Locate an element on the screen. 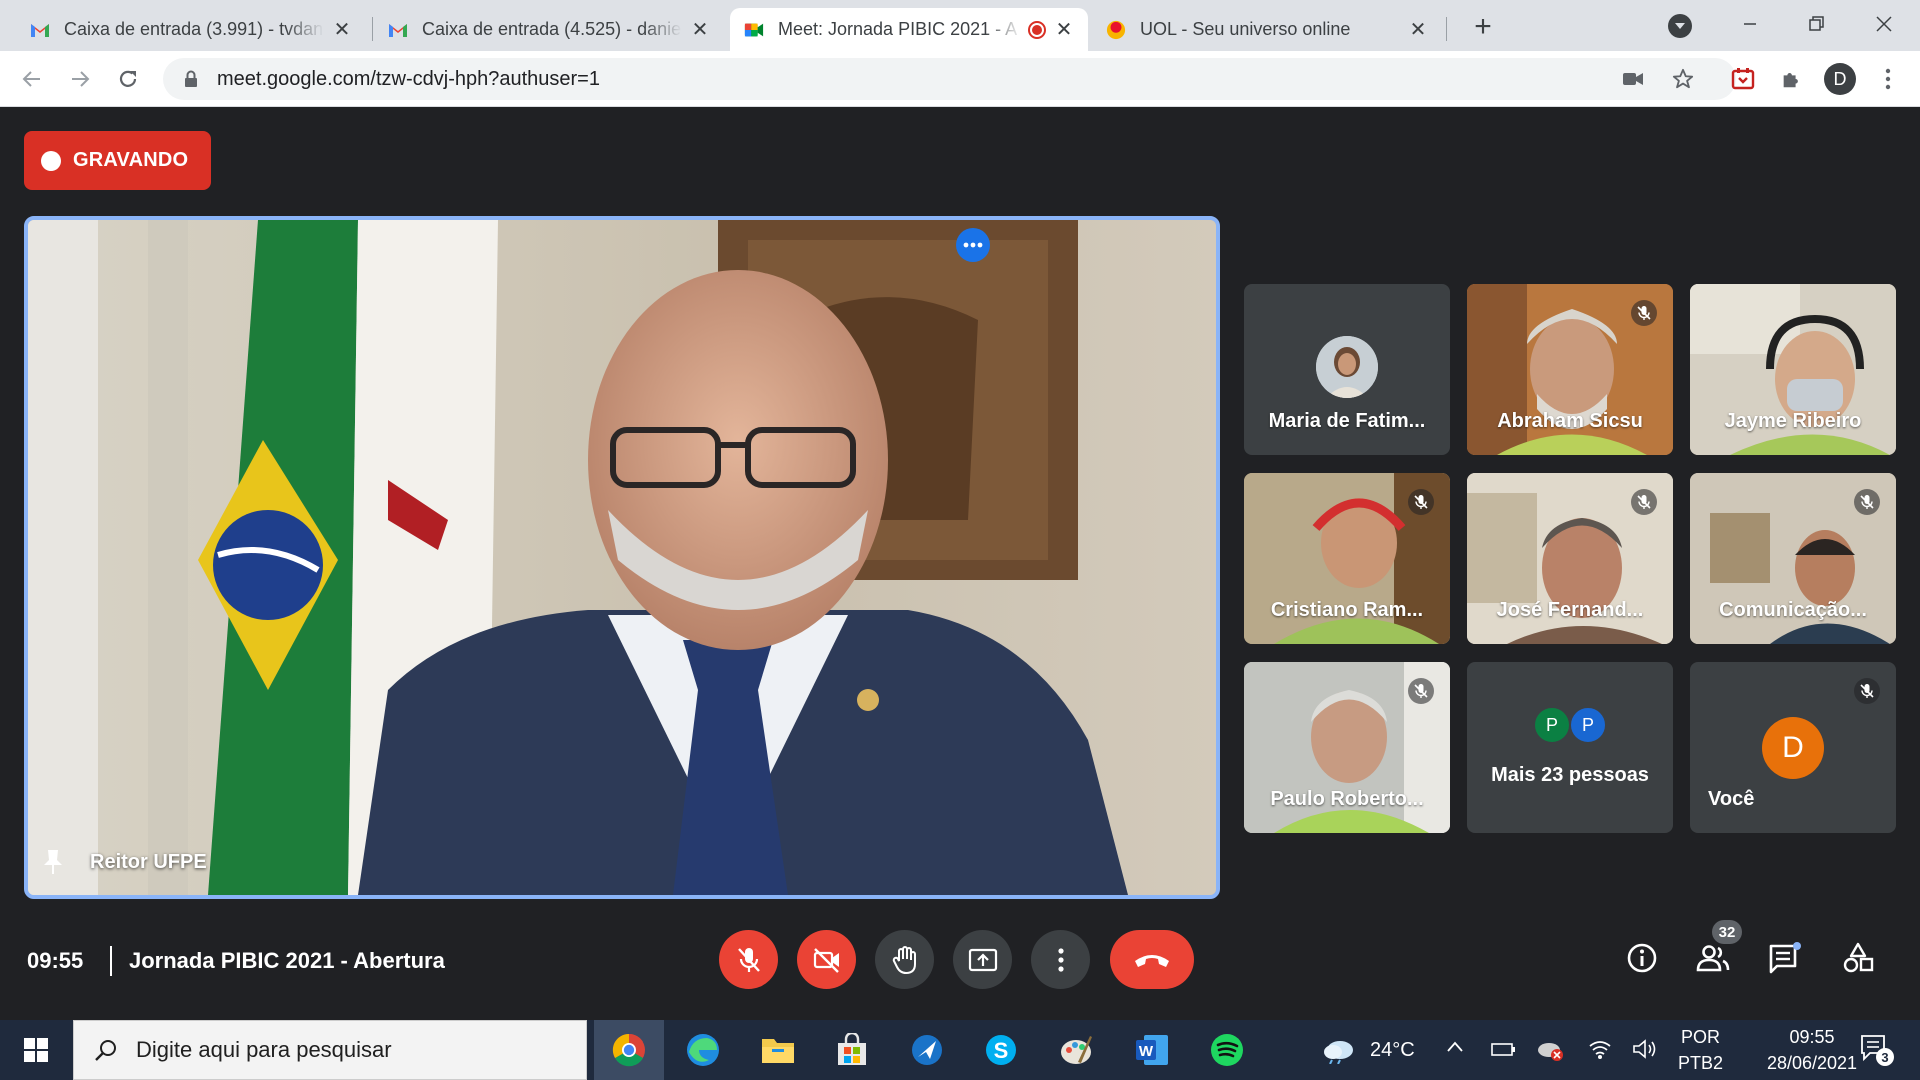 The image size is (1920, 1080). edge-taskbar-app is located at coordinates (703, 1050).